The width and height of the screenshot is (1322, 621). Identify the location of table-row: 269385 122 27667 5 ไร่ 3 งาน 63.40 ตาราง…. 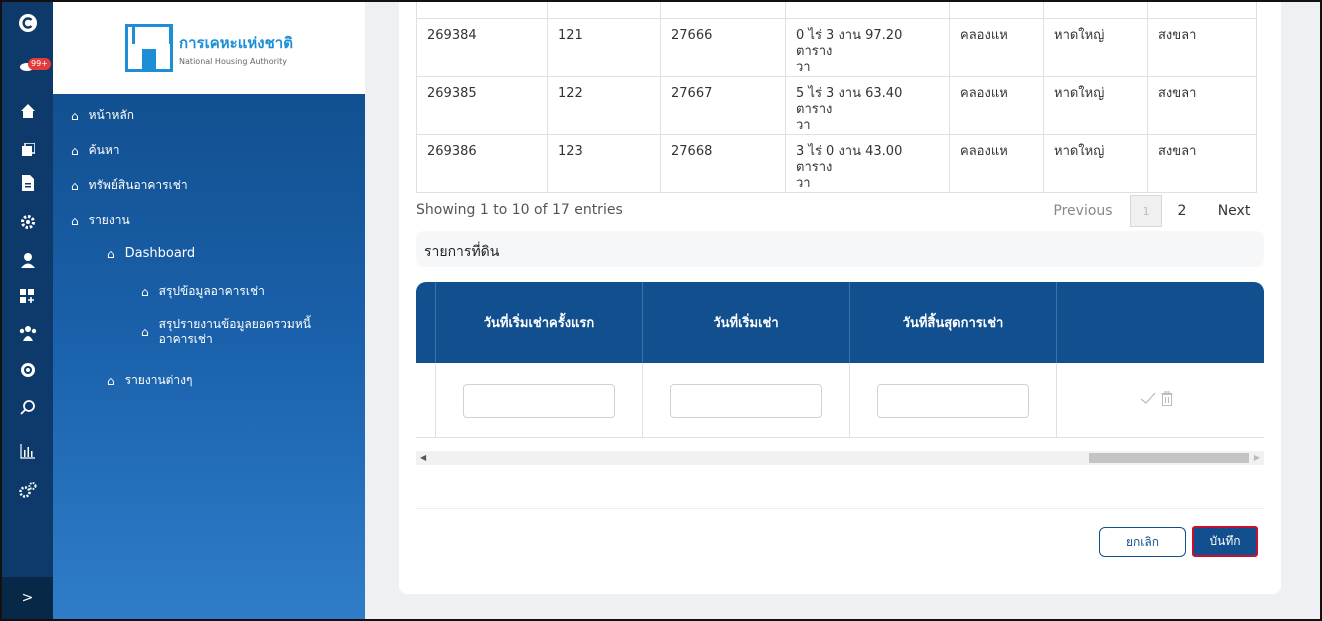
(836, 105).